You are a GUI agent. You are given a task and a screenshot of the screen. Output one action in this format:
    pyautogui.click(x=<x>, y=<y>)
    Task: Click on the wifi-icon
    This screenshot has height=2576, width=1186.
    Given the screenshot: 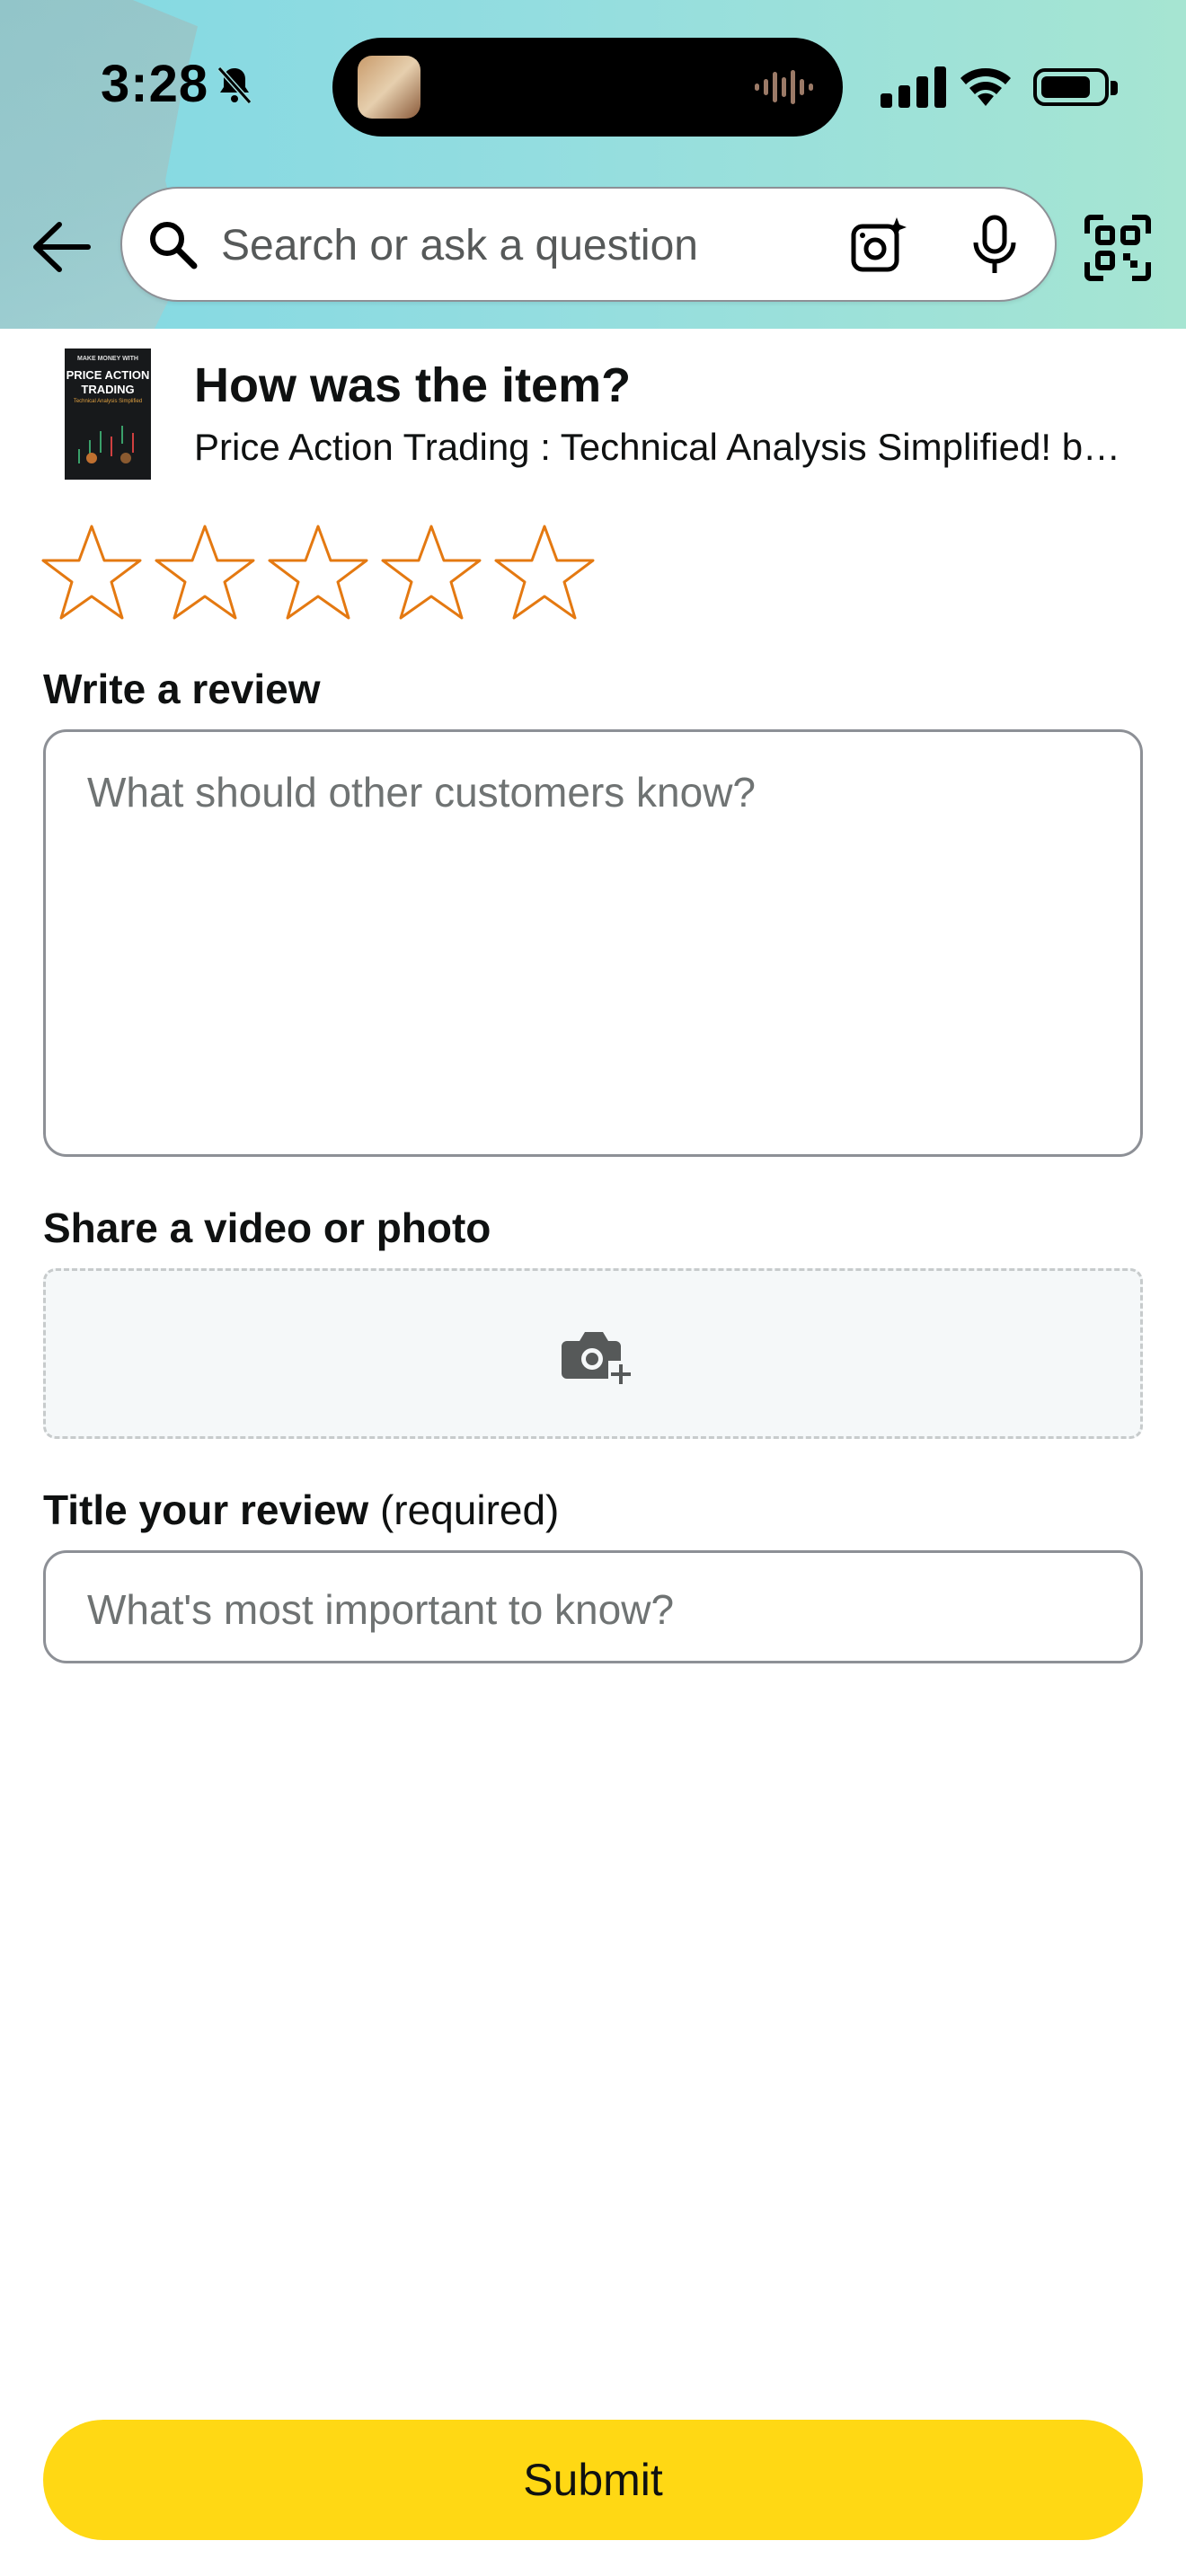 What is the action you would take?
    pyautogui.click(x=985, y=87)
    